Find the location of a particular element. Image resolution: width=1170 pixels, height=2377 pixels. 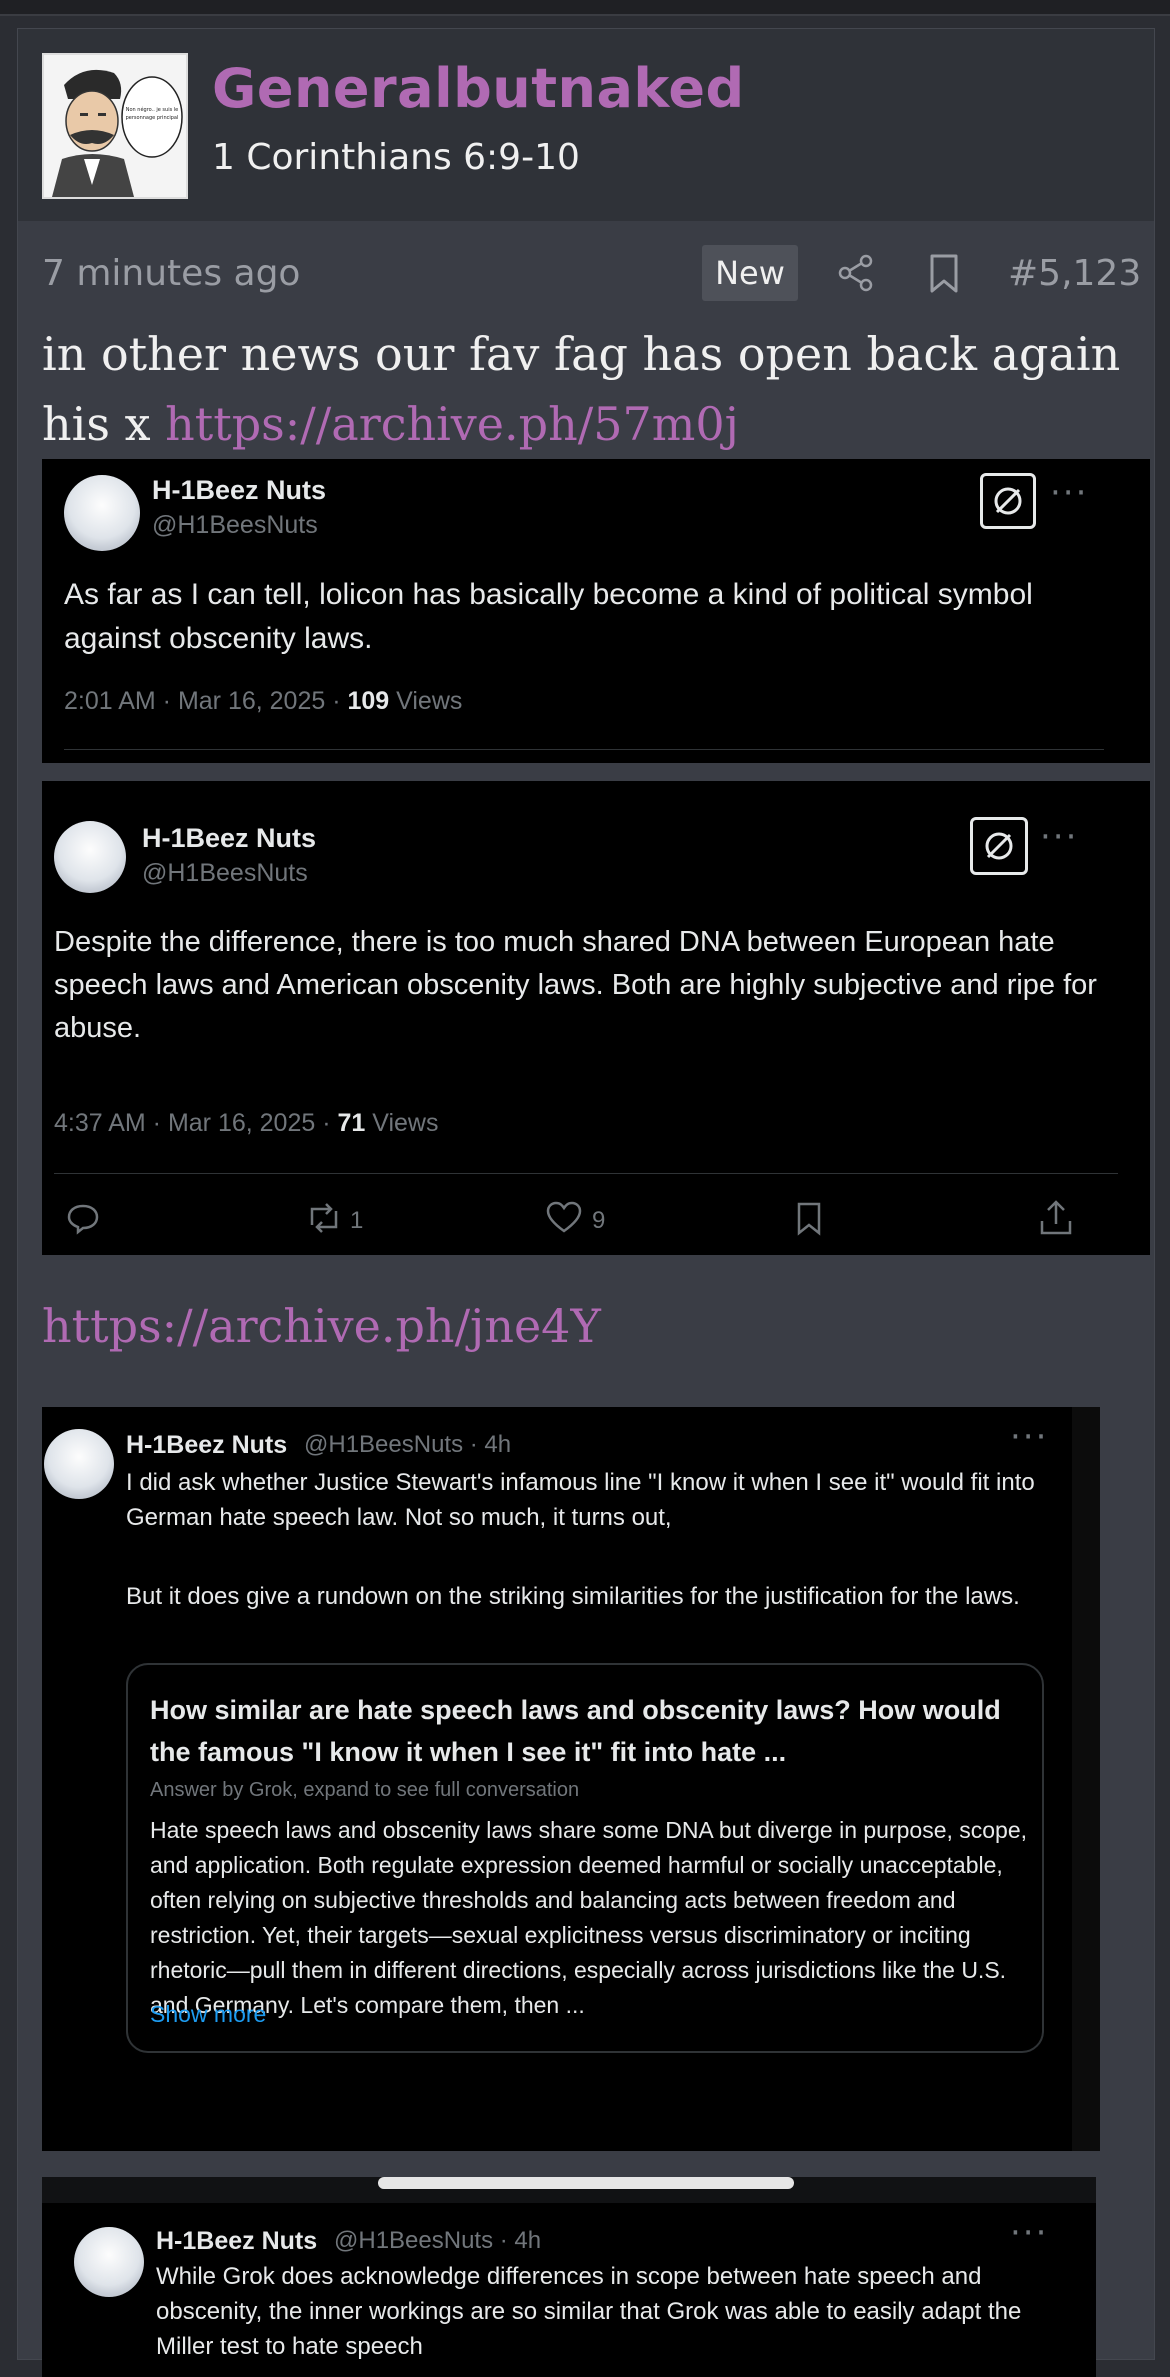

retweet-count: 1 is located at coordinates (357, 1220).